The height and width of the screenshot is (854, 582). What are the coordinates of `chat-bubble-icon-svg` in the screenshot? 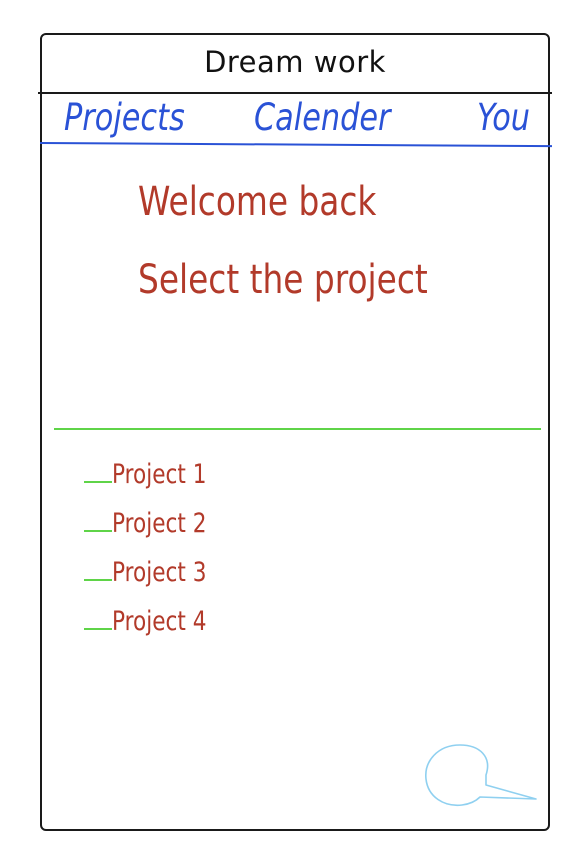 It's located at (481, 775).